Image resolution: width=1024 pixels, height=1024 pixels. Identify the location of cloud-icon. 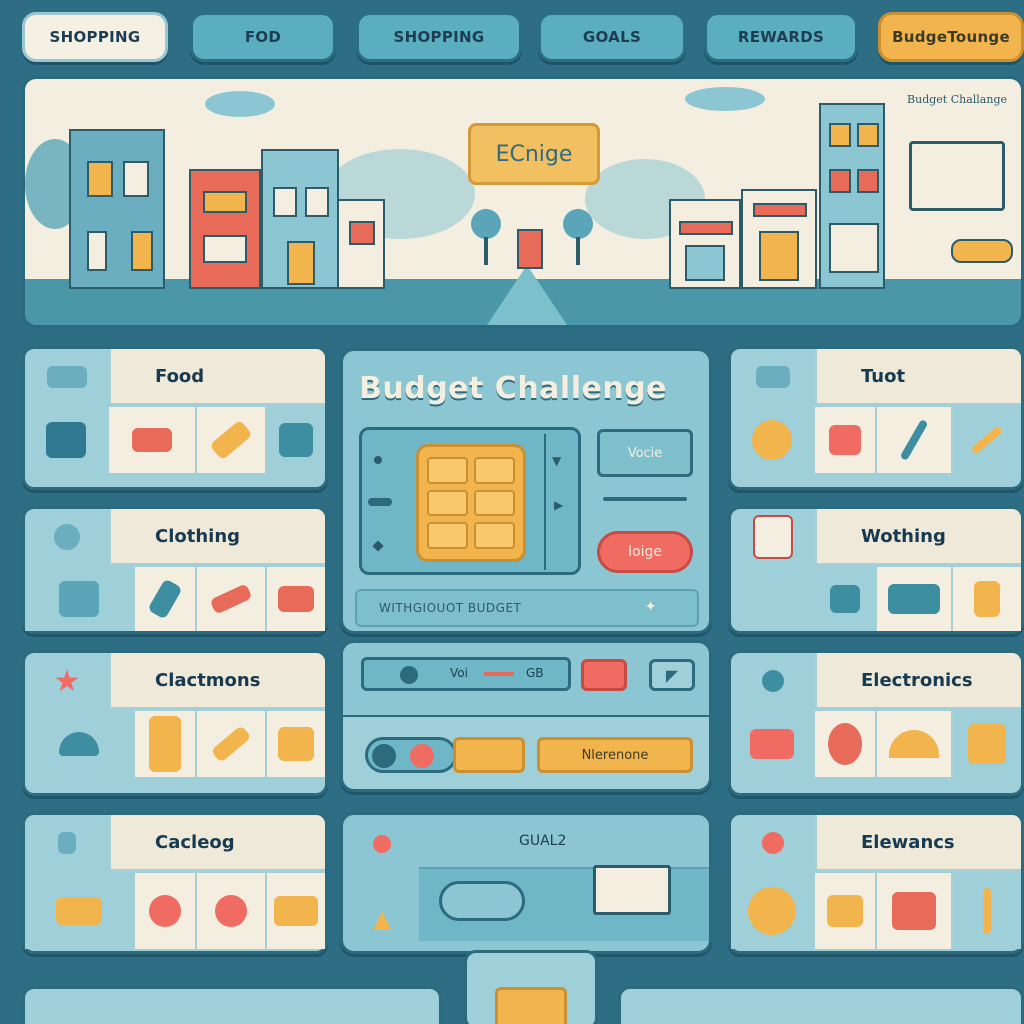
(725, 99).